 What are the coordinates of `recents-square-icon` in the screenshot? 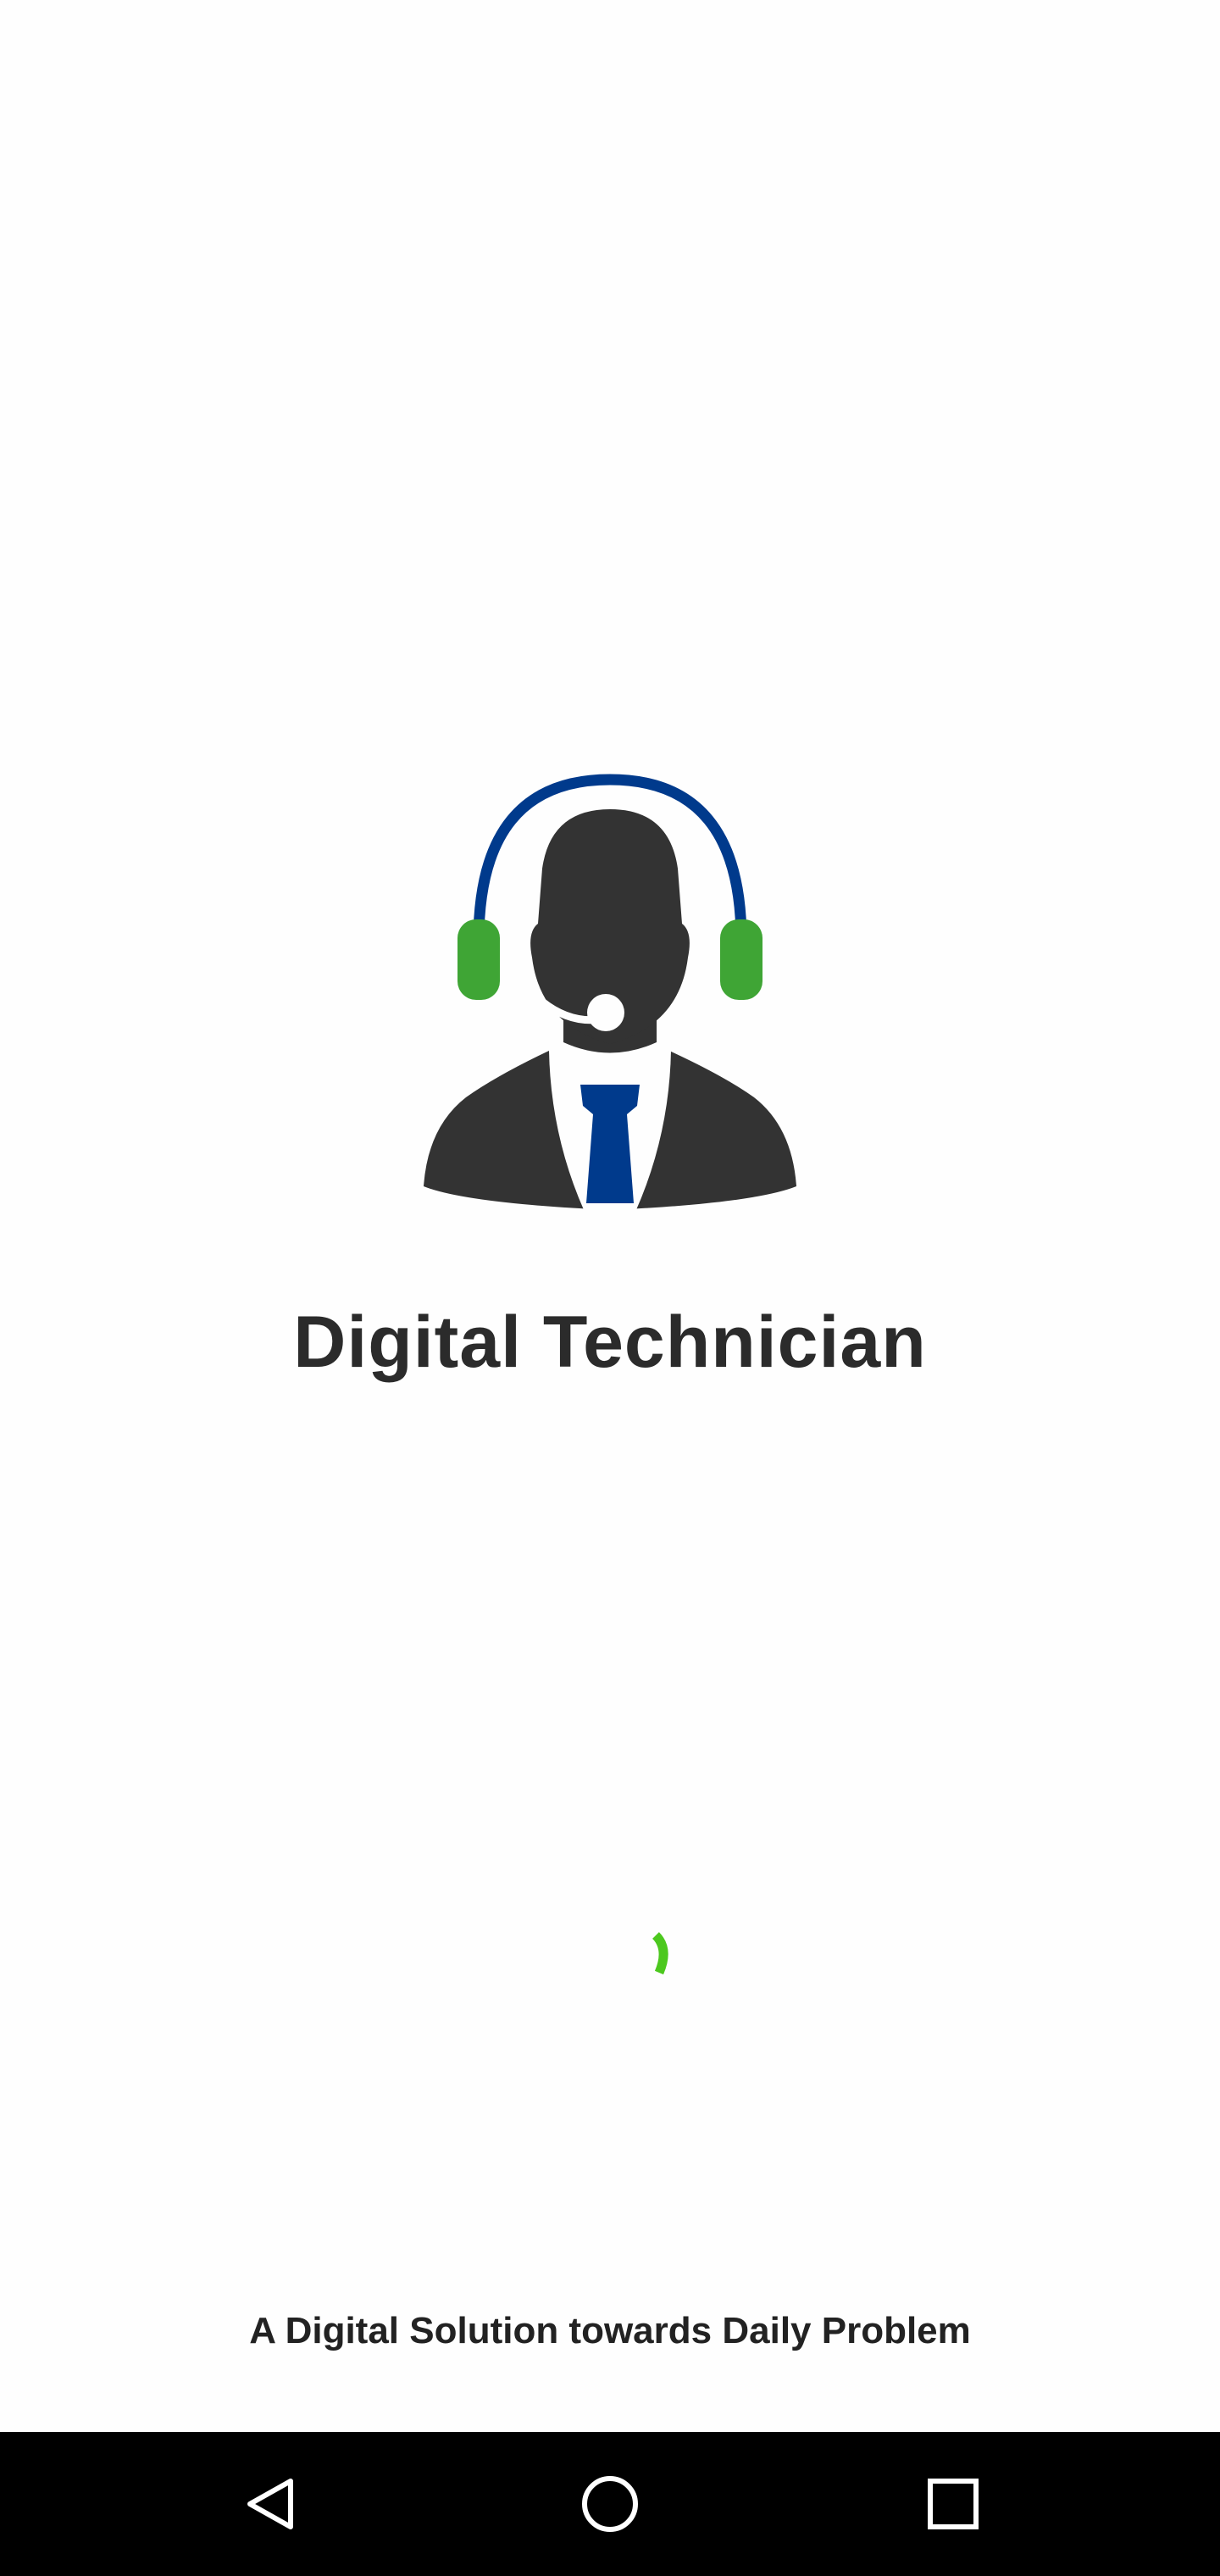 It's located at (953, 2504).